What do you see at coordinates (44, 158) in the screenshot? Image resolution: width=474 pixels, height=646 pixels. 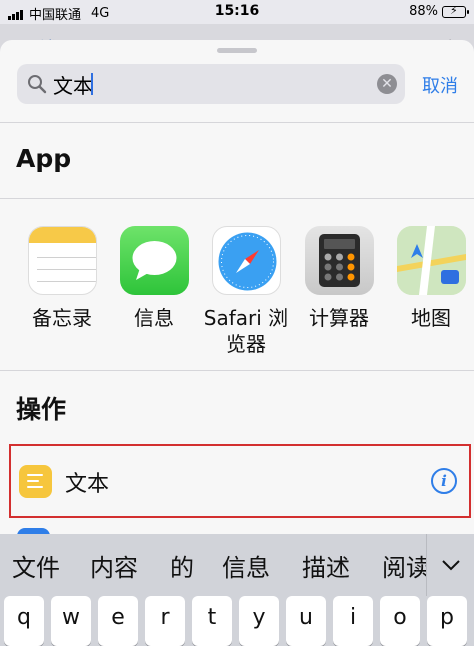 I see `section-title-apps: App` at bounding box center [44, 158].